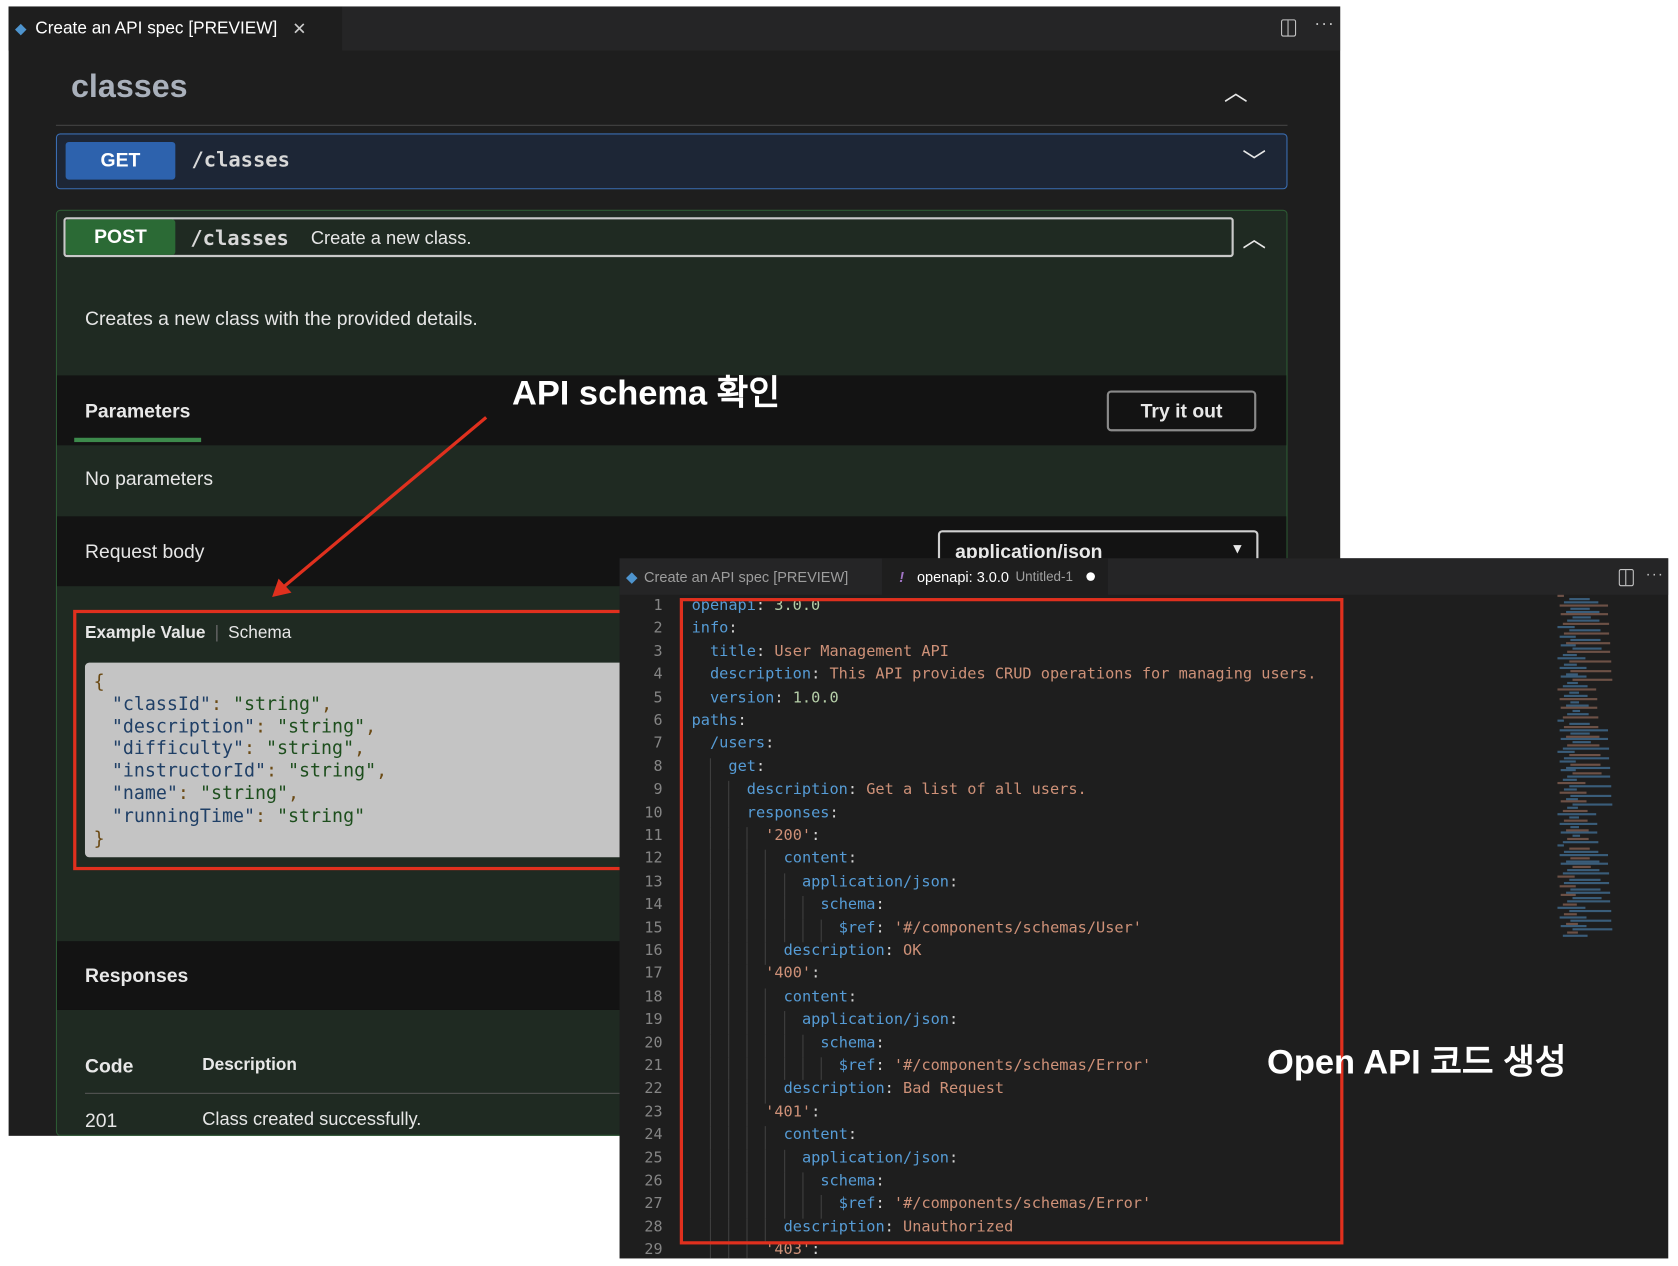  Describe the element at coordinates (1417, 1061) in the screenshot. I see `annotation-code: Open API 코드 생성` at that location.